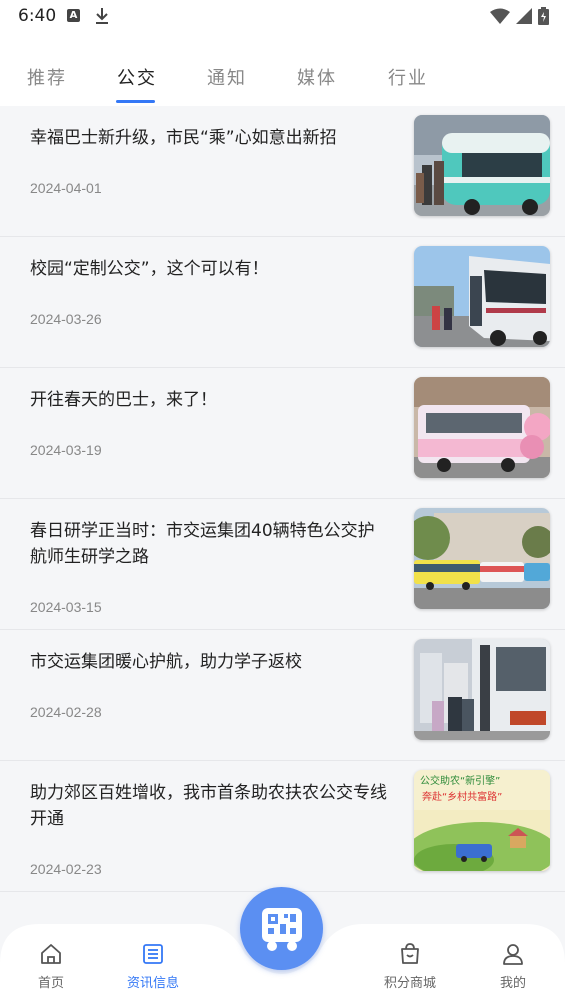  What do you see at coordinates (50, 983) in the screenshot?
I see `nav-home-label: 首页` at bounding box center [50, 983].